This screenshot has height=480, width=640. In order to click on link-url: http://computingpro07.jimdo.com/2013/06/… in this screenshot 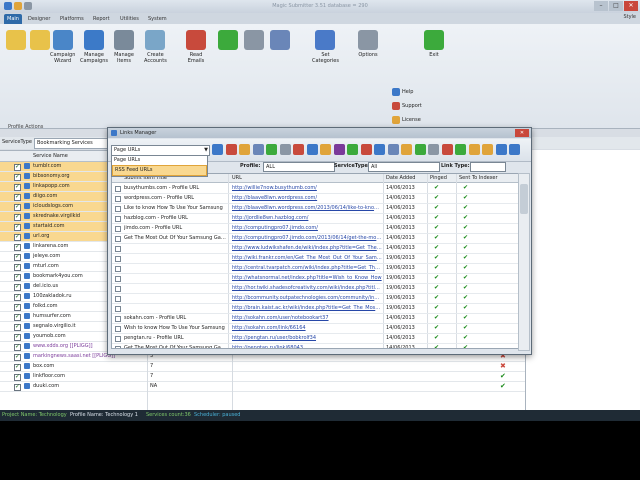, I will do `click(307, 238)`.